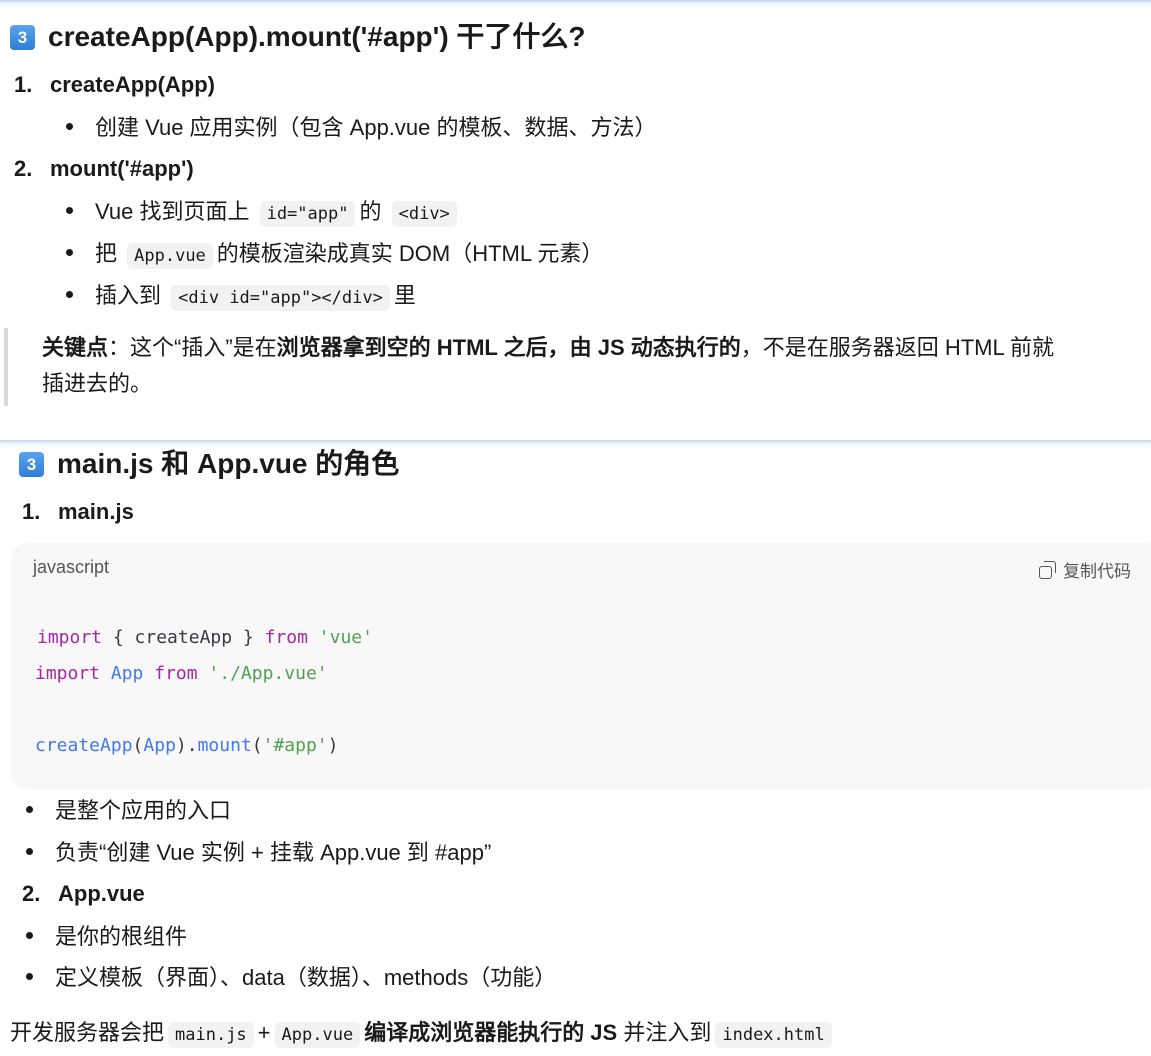  What do you see at coordinates (87, 1032) in the screenshot?
I see `paragraph-text: 开发服务器会把` at bounding box center [87, 1032].